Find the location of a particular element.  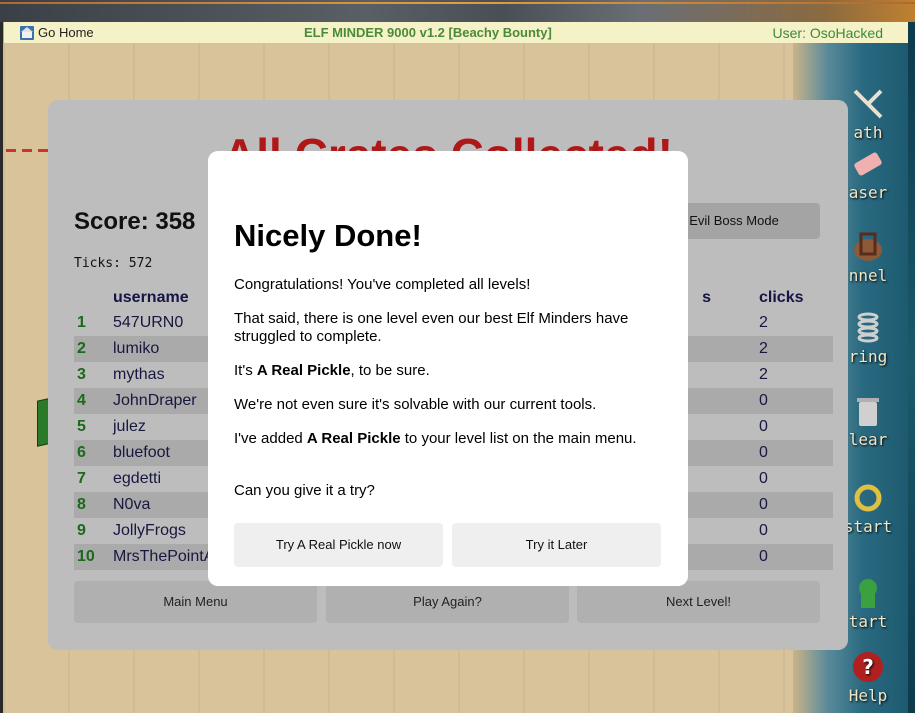

modal-title: Nicely Done! is located at coordinates (328, 235).